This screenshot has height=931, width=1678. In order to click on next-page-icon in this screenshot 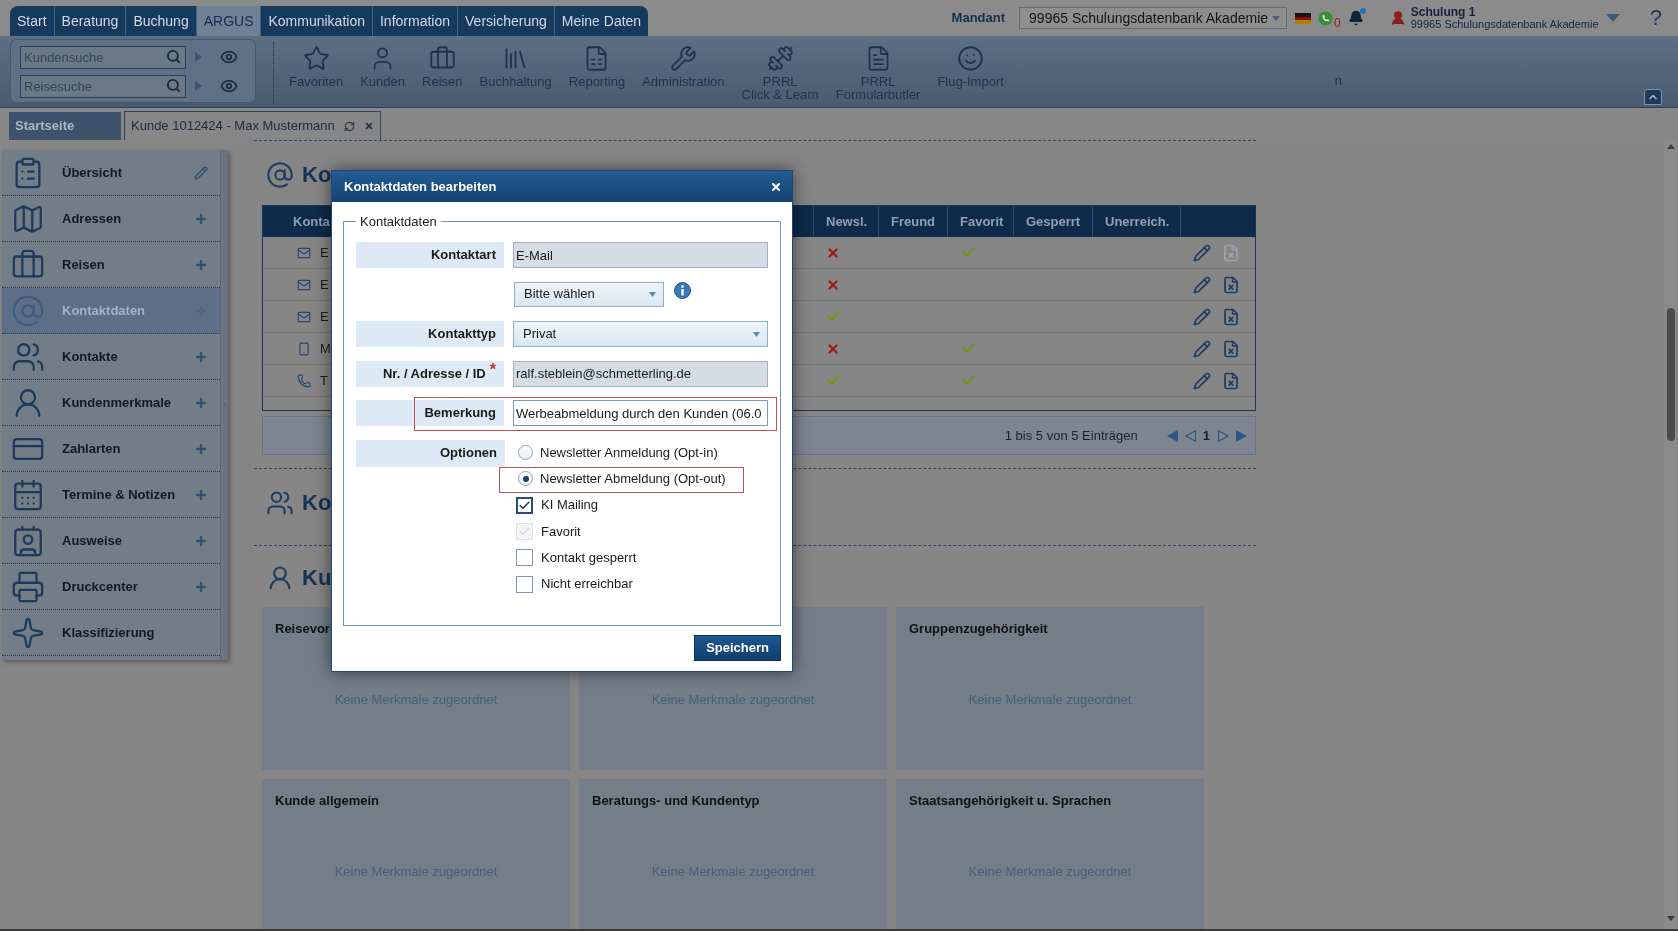, I will do `click(1223, 435)`.